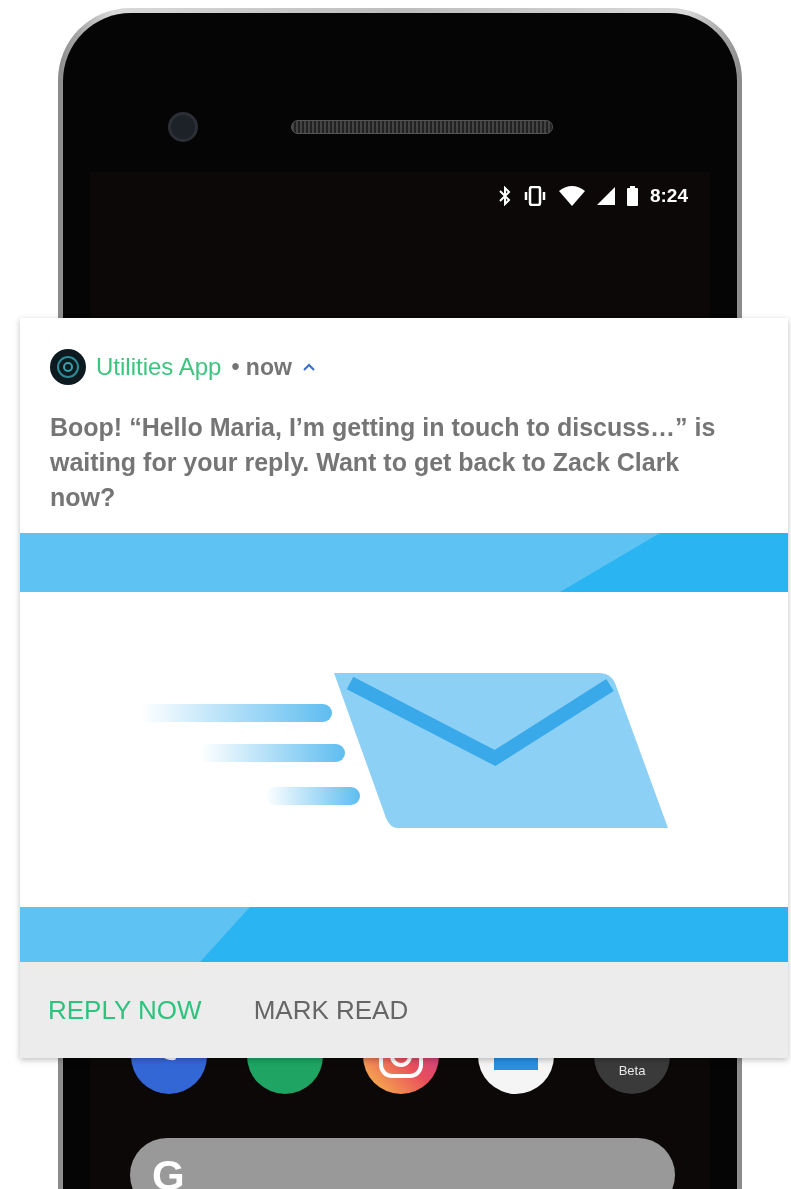 Image resolution: width=791 pixels, height=1189 pixels. I want to click on camera-lens, so click(183, 126).